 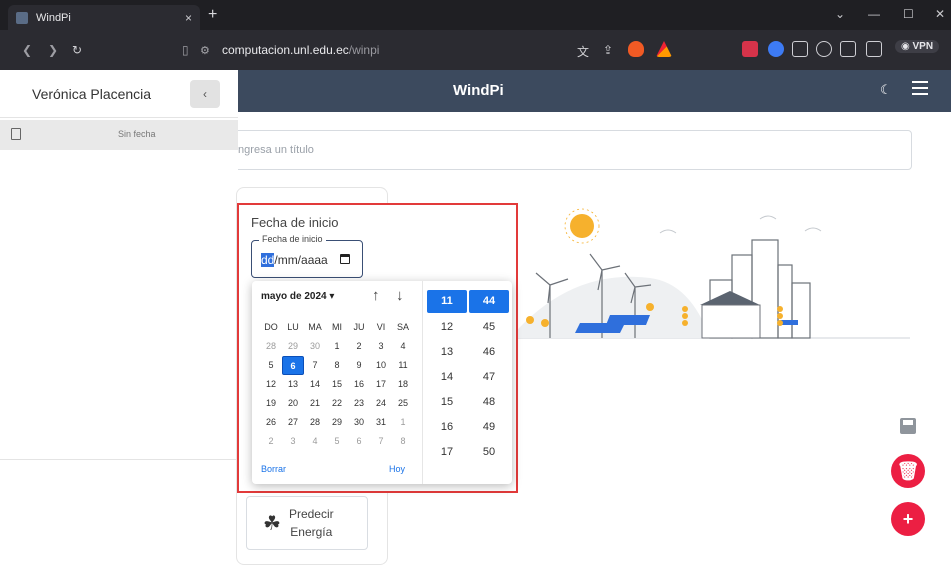 What do you see at coordinates (359, 403) in the screenshot?
I see `calendar-day: 23` at bounding box center [359, 403].